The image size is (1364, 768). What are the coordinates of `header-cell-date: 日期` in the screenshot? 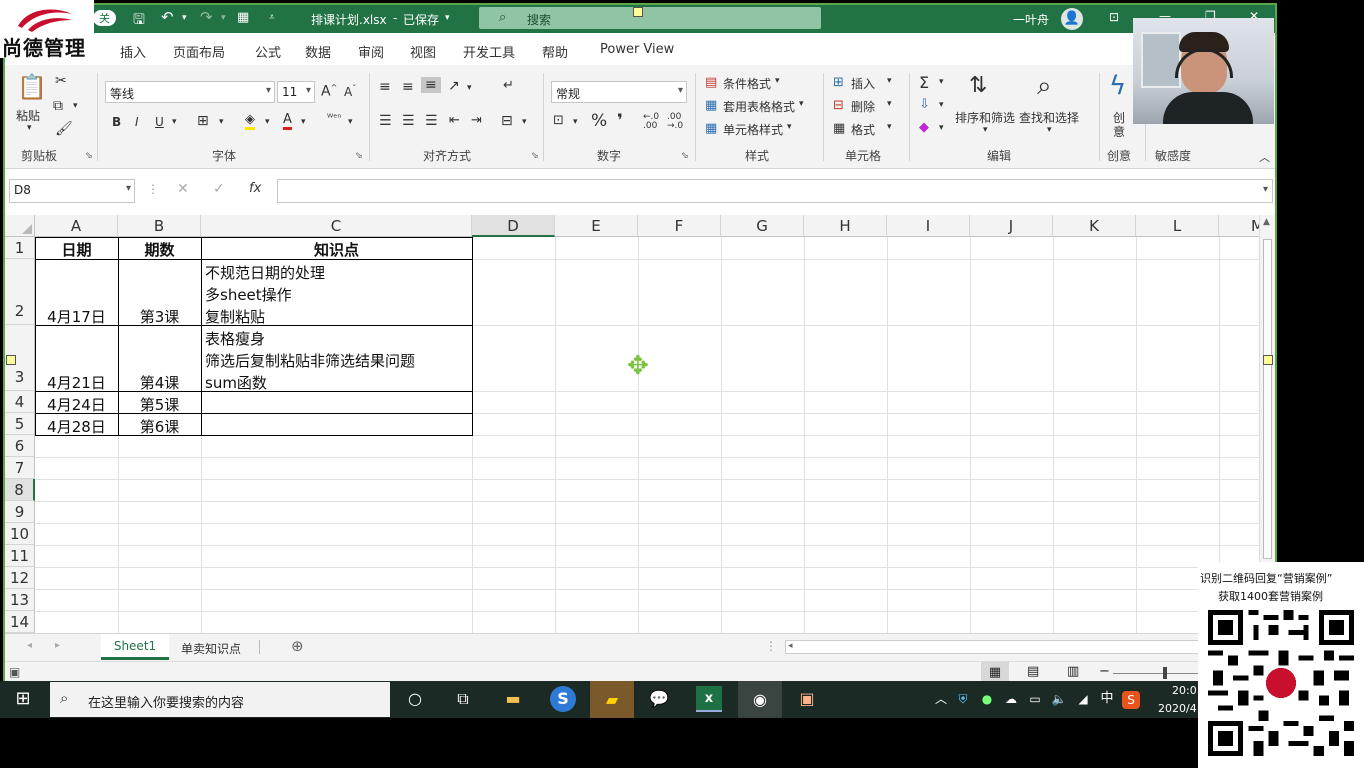 It's located at (76, 249).